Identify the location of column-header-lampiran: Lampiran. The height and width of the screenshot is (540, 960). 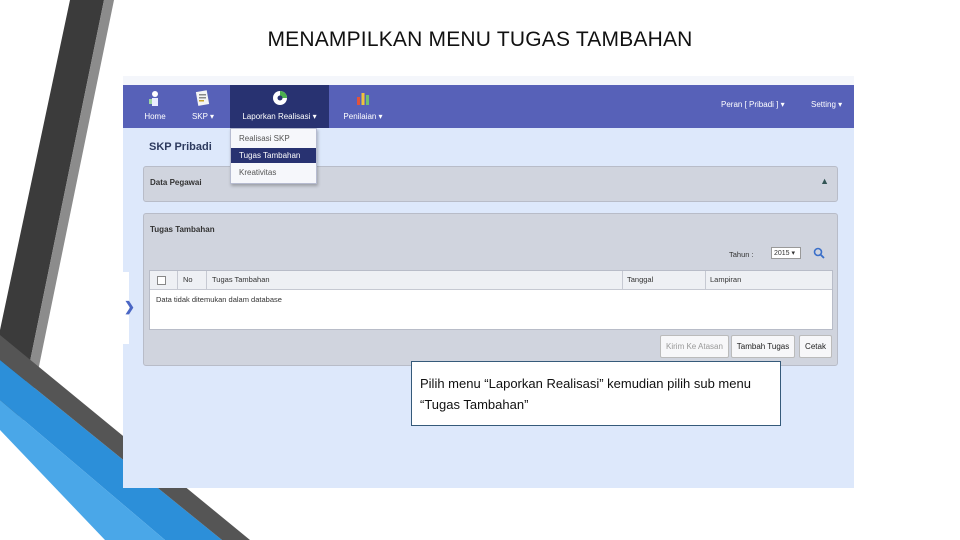
(725, 280).